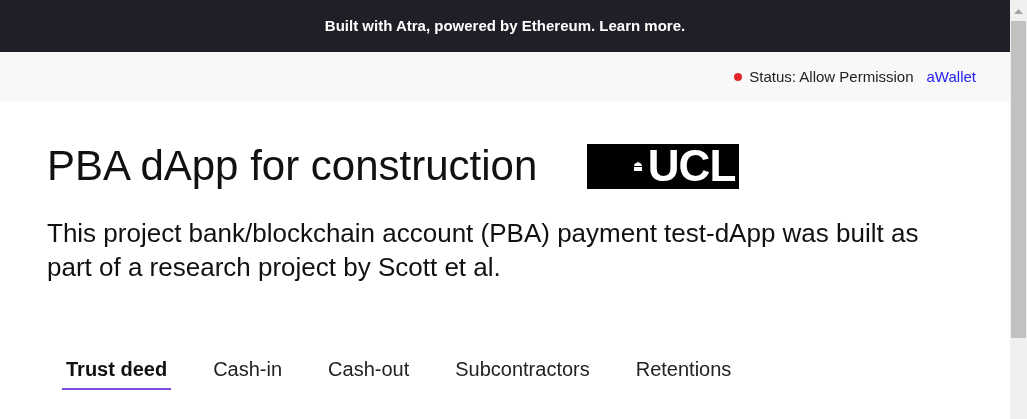 Image resolution: width=1027 pixels, height=419 pixels. What do you see at coordinates (637, 166) in the screenshot?
I see `dome-icon` at bounding box center [637, 166].